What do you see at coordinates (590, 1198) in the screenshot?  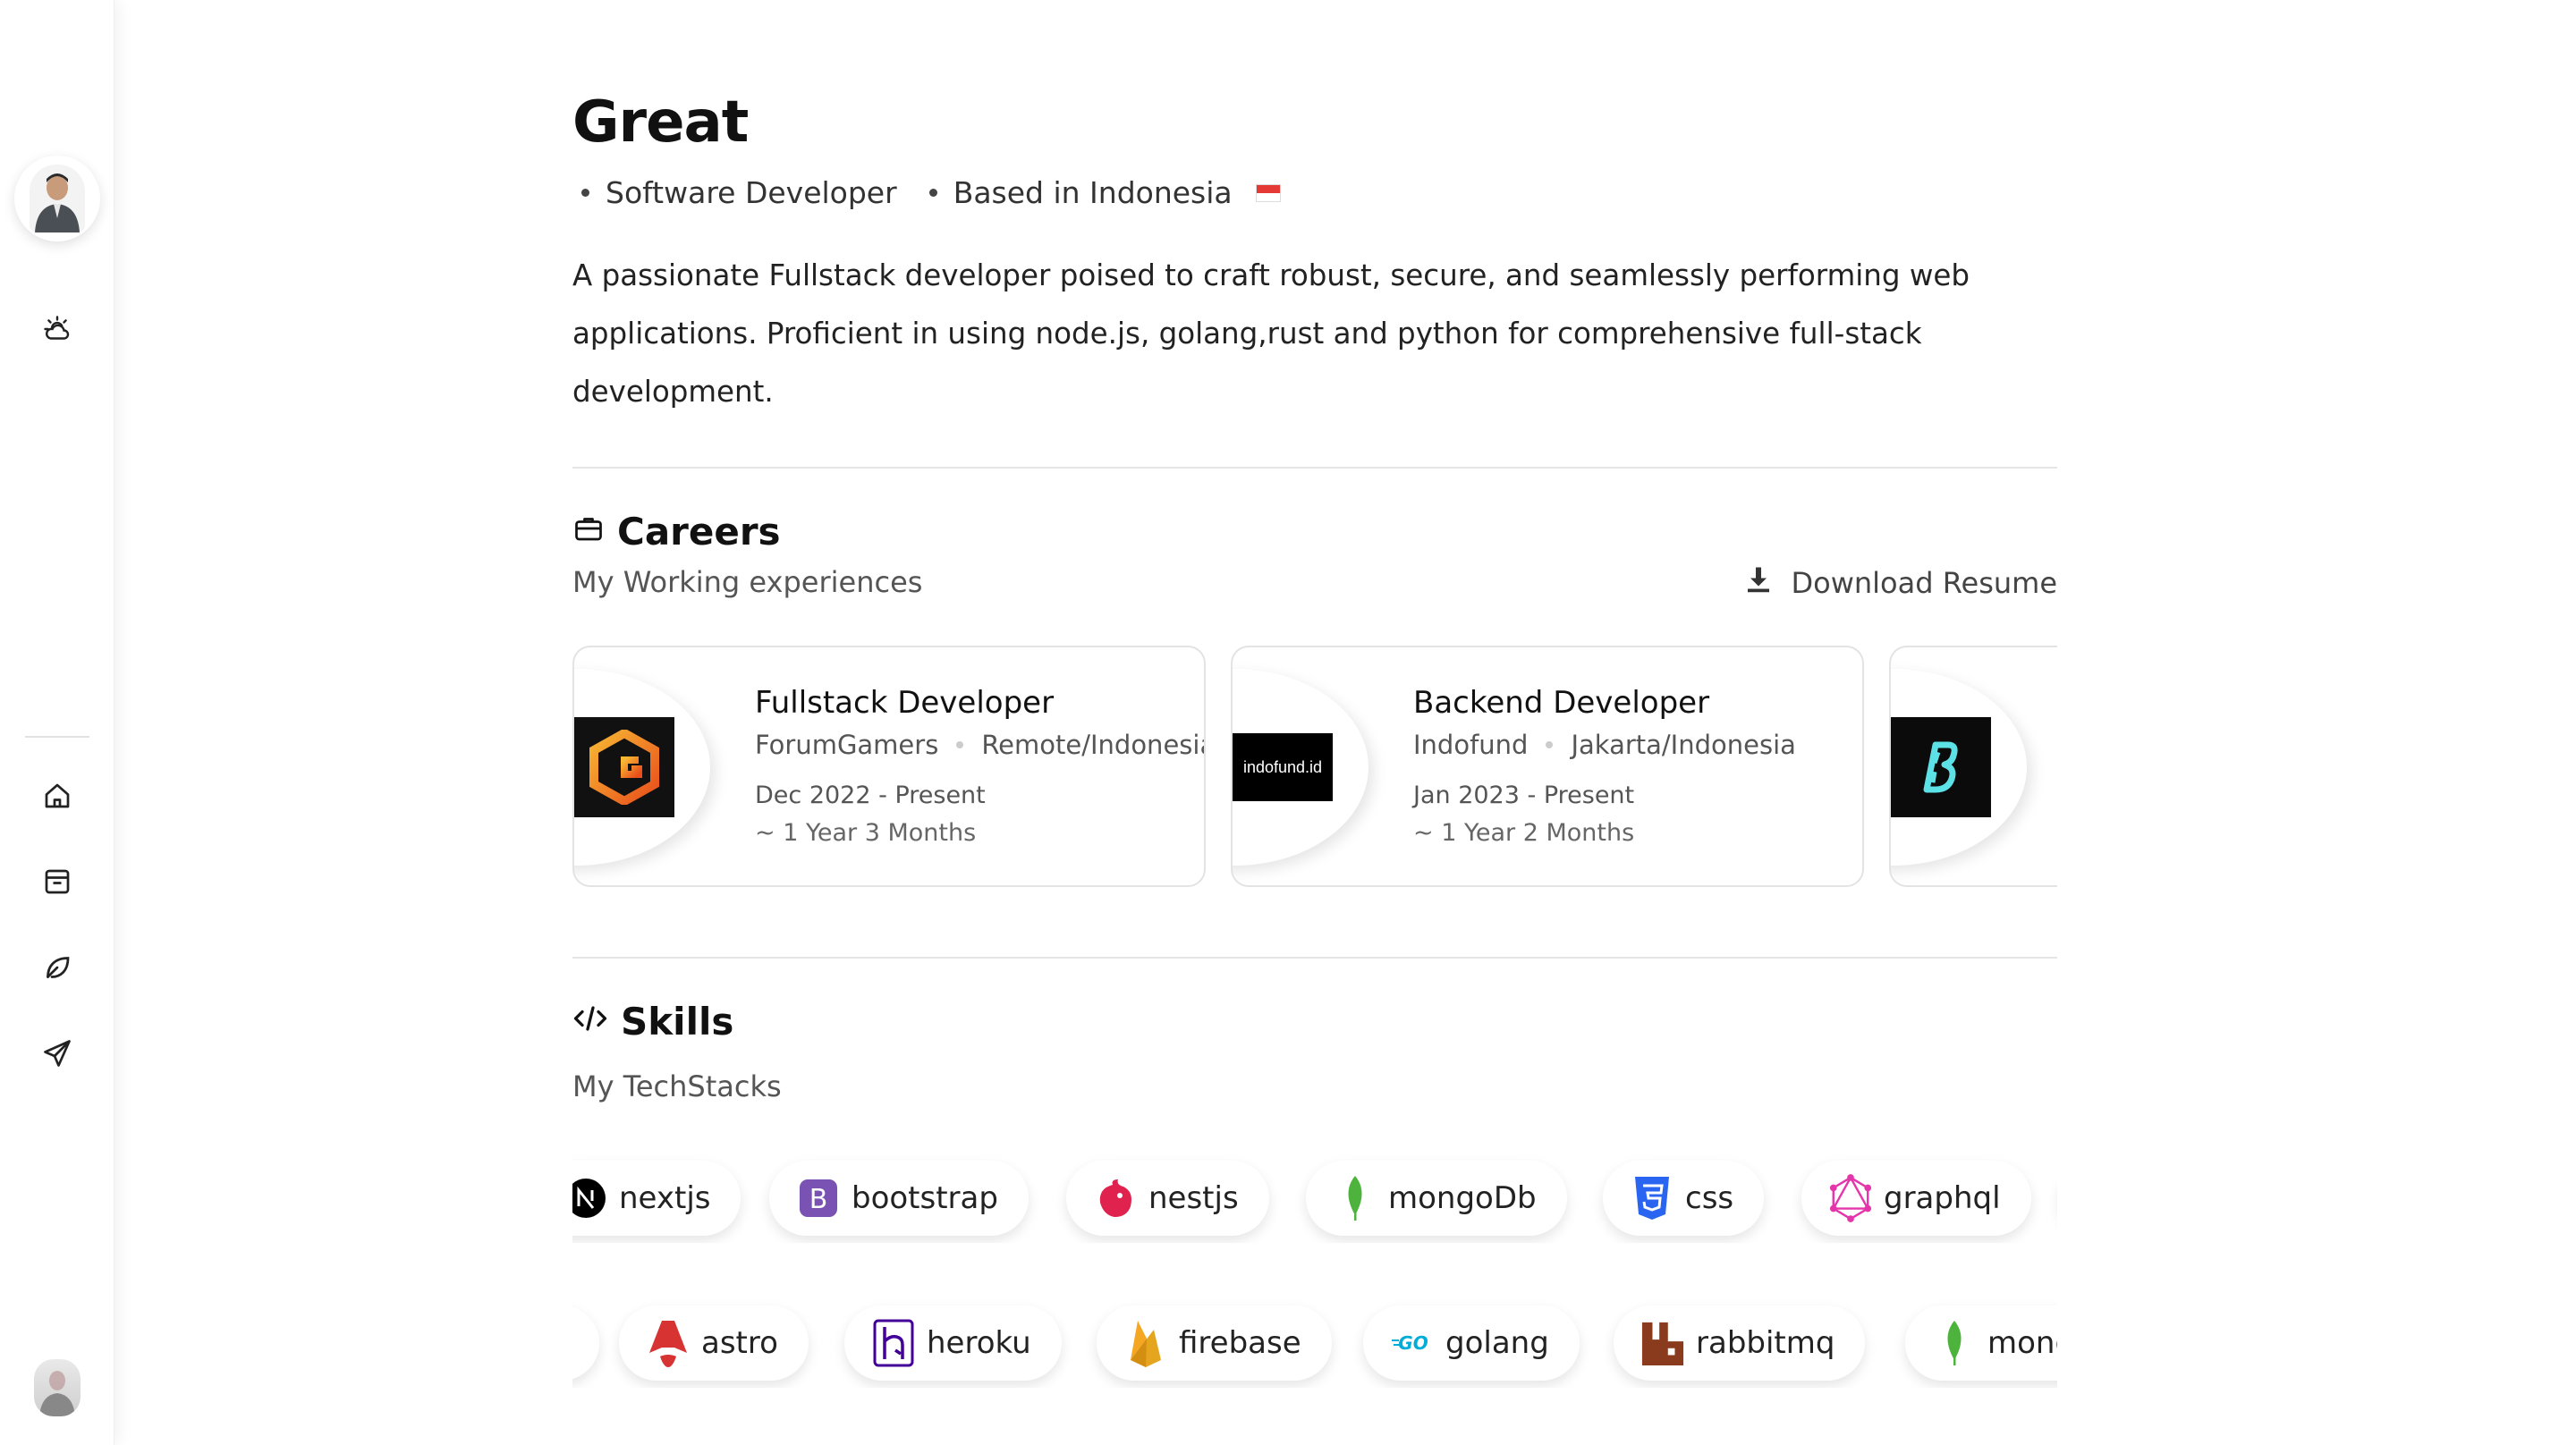 I see `nextjs-icon` at bounding box center [590, 1198].